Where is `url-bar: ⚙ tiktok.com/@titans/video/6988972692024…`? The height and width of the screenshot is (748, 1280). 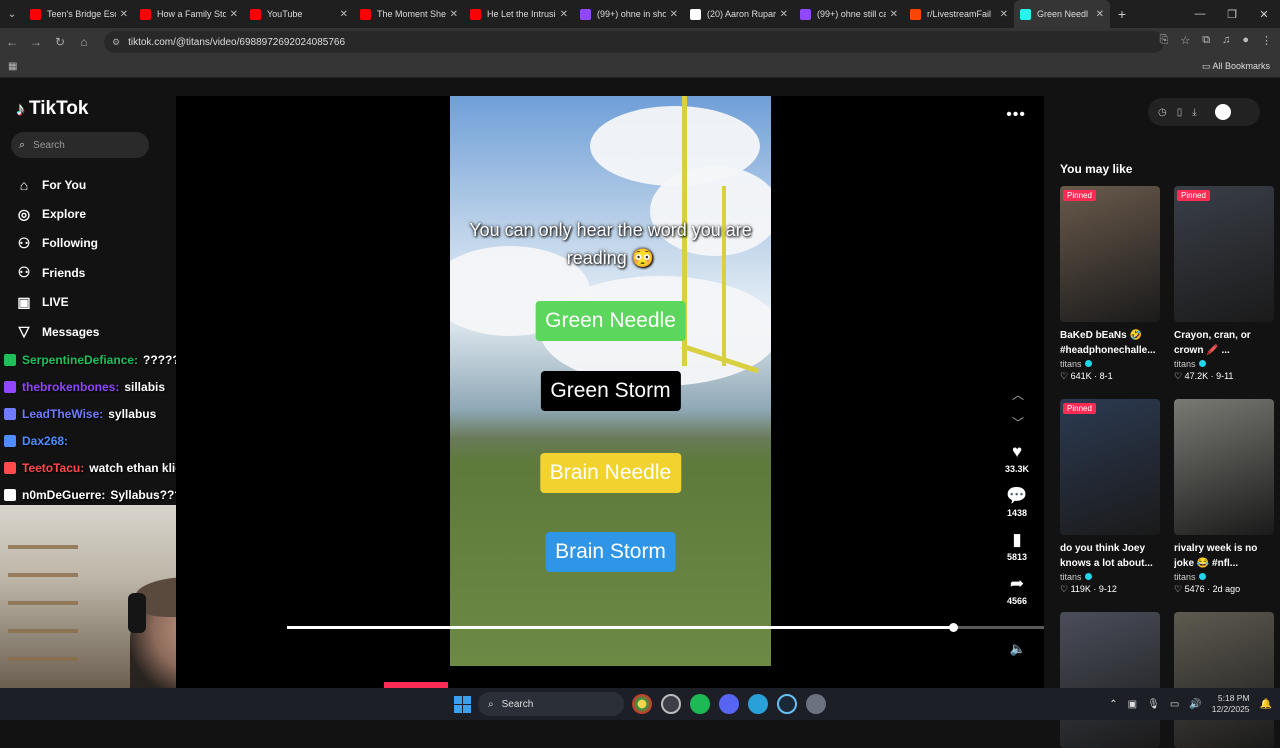 url-bar: ⚙ tiktok.com/@titans/video/6988972692024… is located at coordinates (634, 42).